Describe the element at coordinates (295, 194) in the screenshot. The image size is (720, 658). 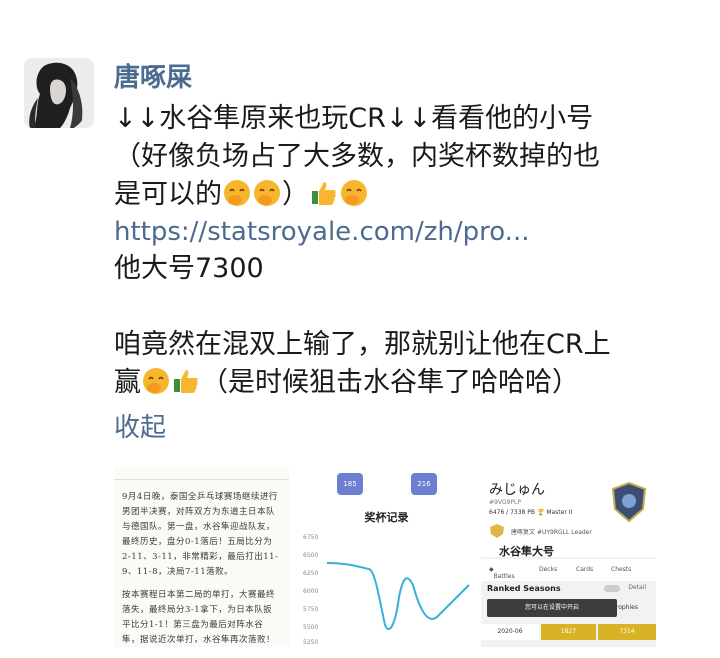
I see `post-line-text: ）` at that location.